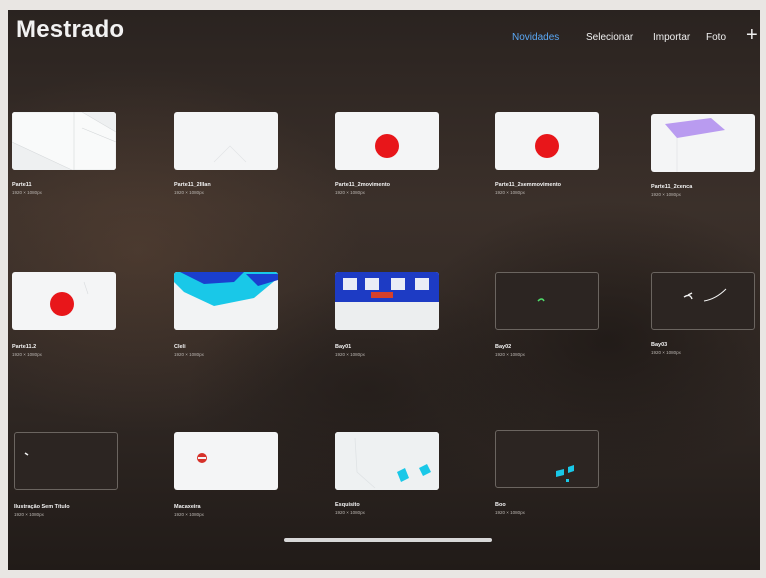 The image size is (766, 578). I want to click on artwork-title: Parte11, so click(22, 185).